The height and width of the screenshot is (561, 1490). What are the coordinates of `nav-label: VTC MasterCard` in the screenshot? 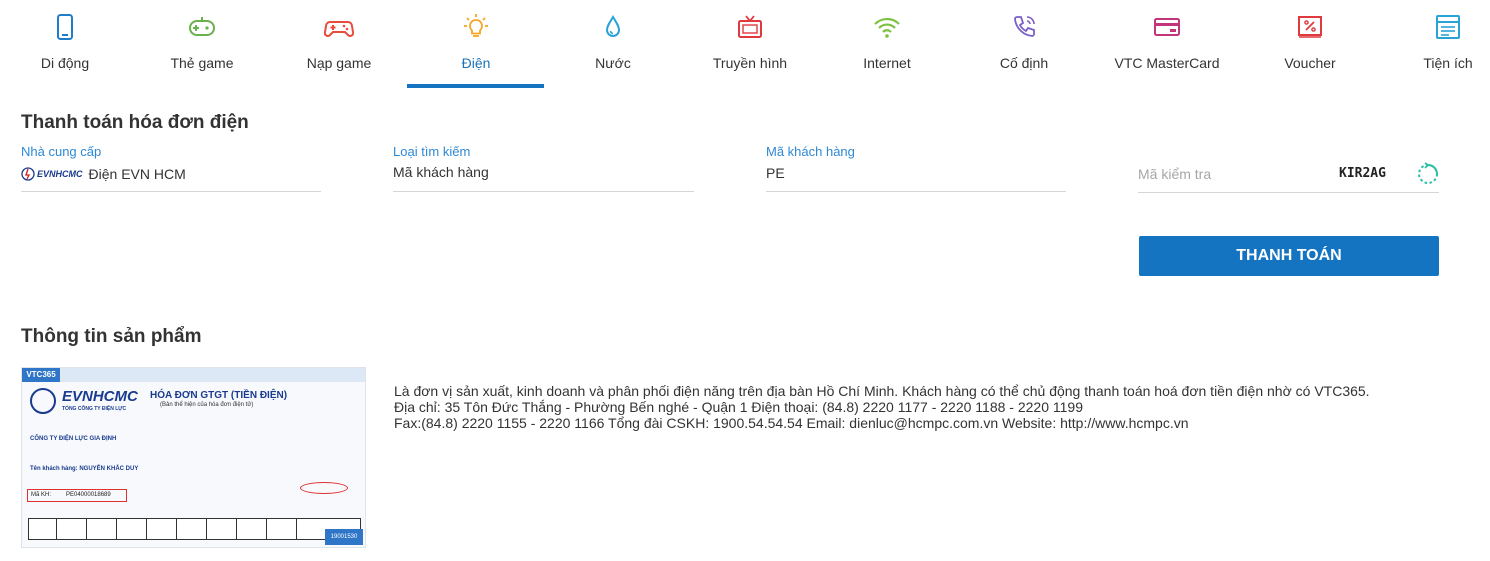 It's located at (1167, 63).